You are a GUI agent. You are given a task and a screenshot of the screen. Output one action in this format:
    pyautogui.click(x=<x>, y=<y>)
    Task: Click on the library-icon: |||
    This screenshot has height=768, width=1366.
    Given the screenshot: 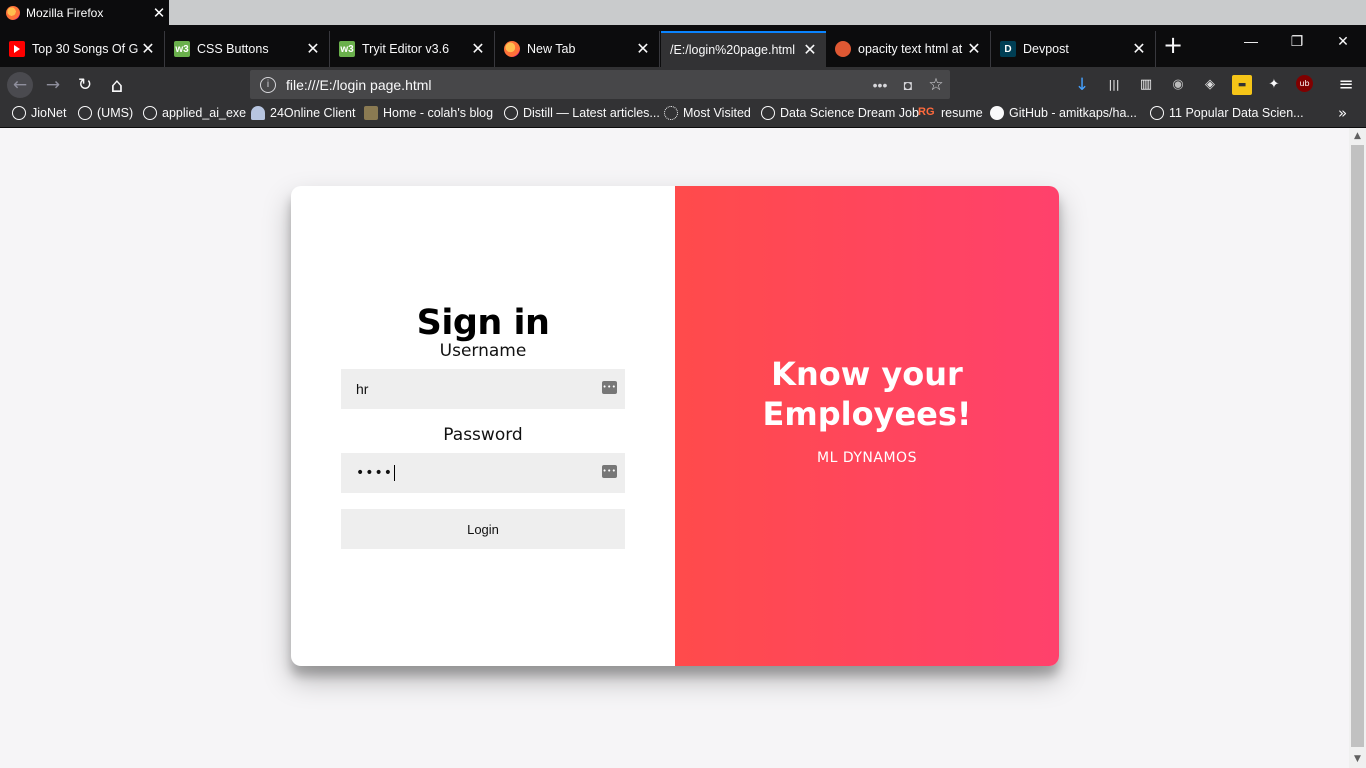 What is the action you would take?
    pyautogui.click(x=1114, y=85)
    